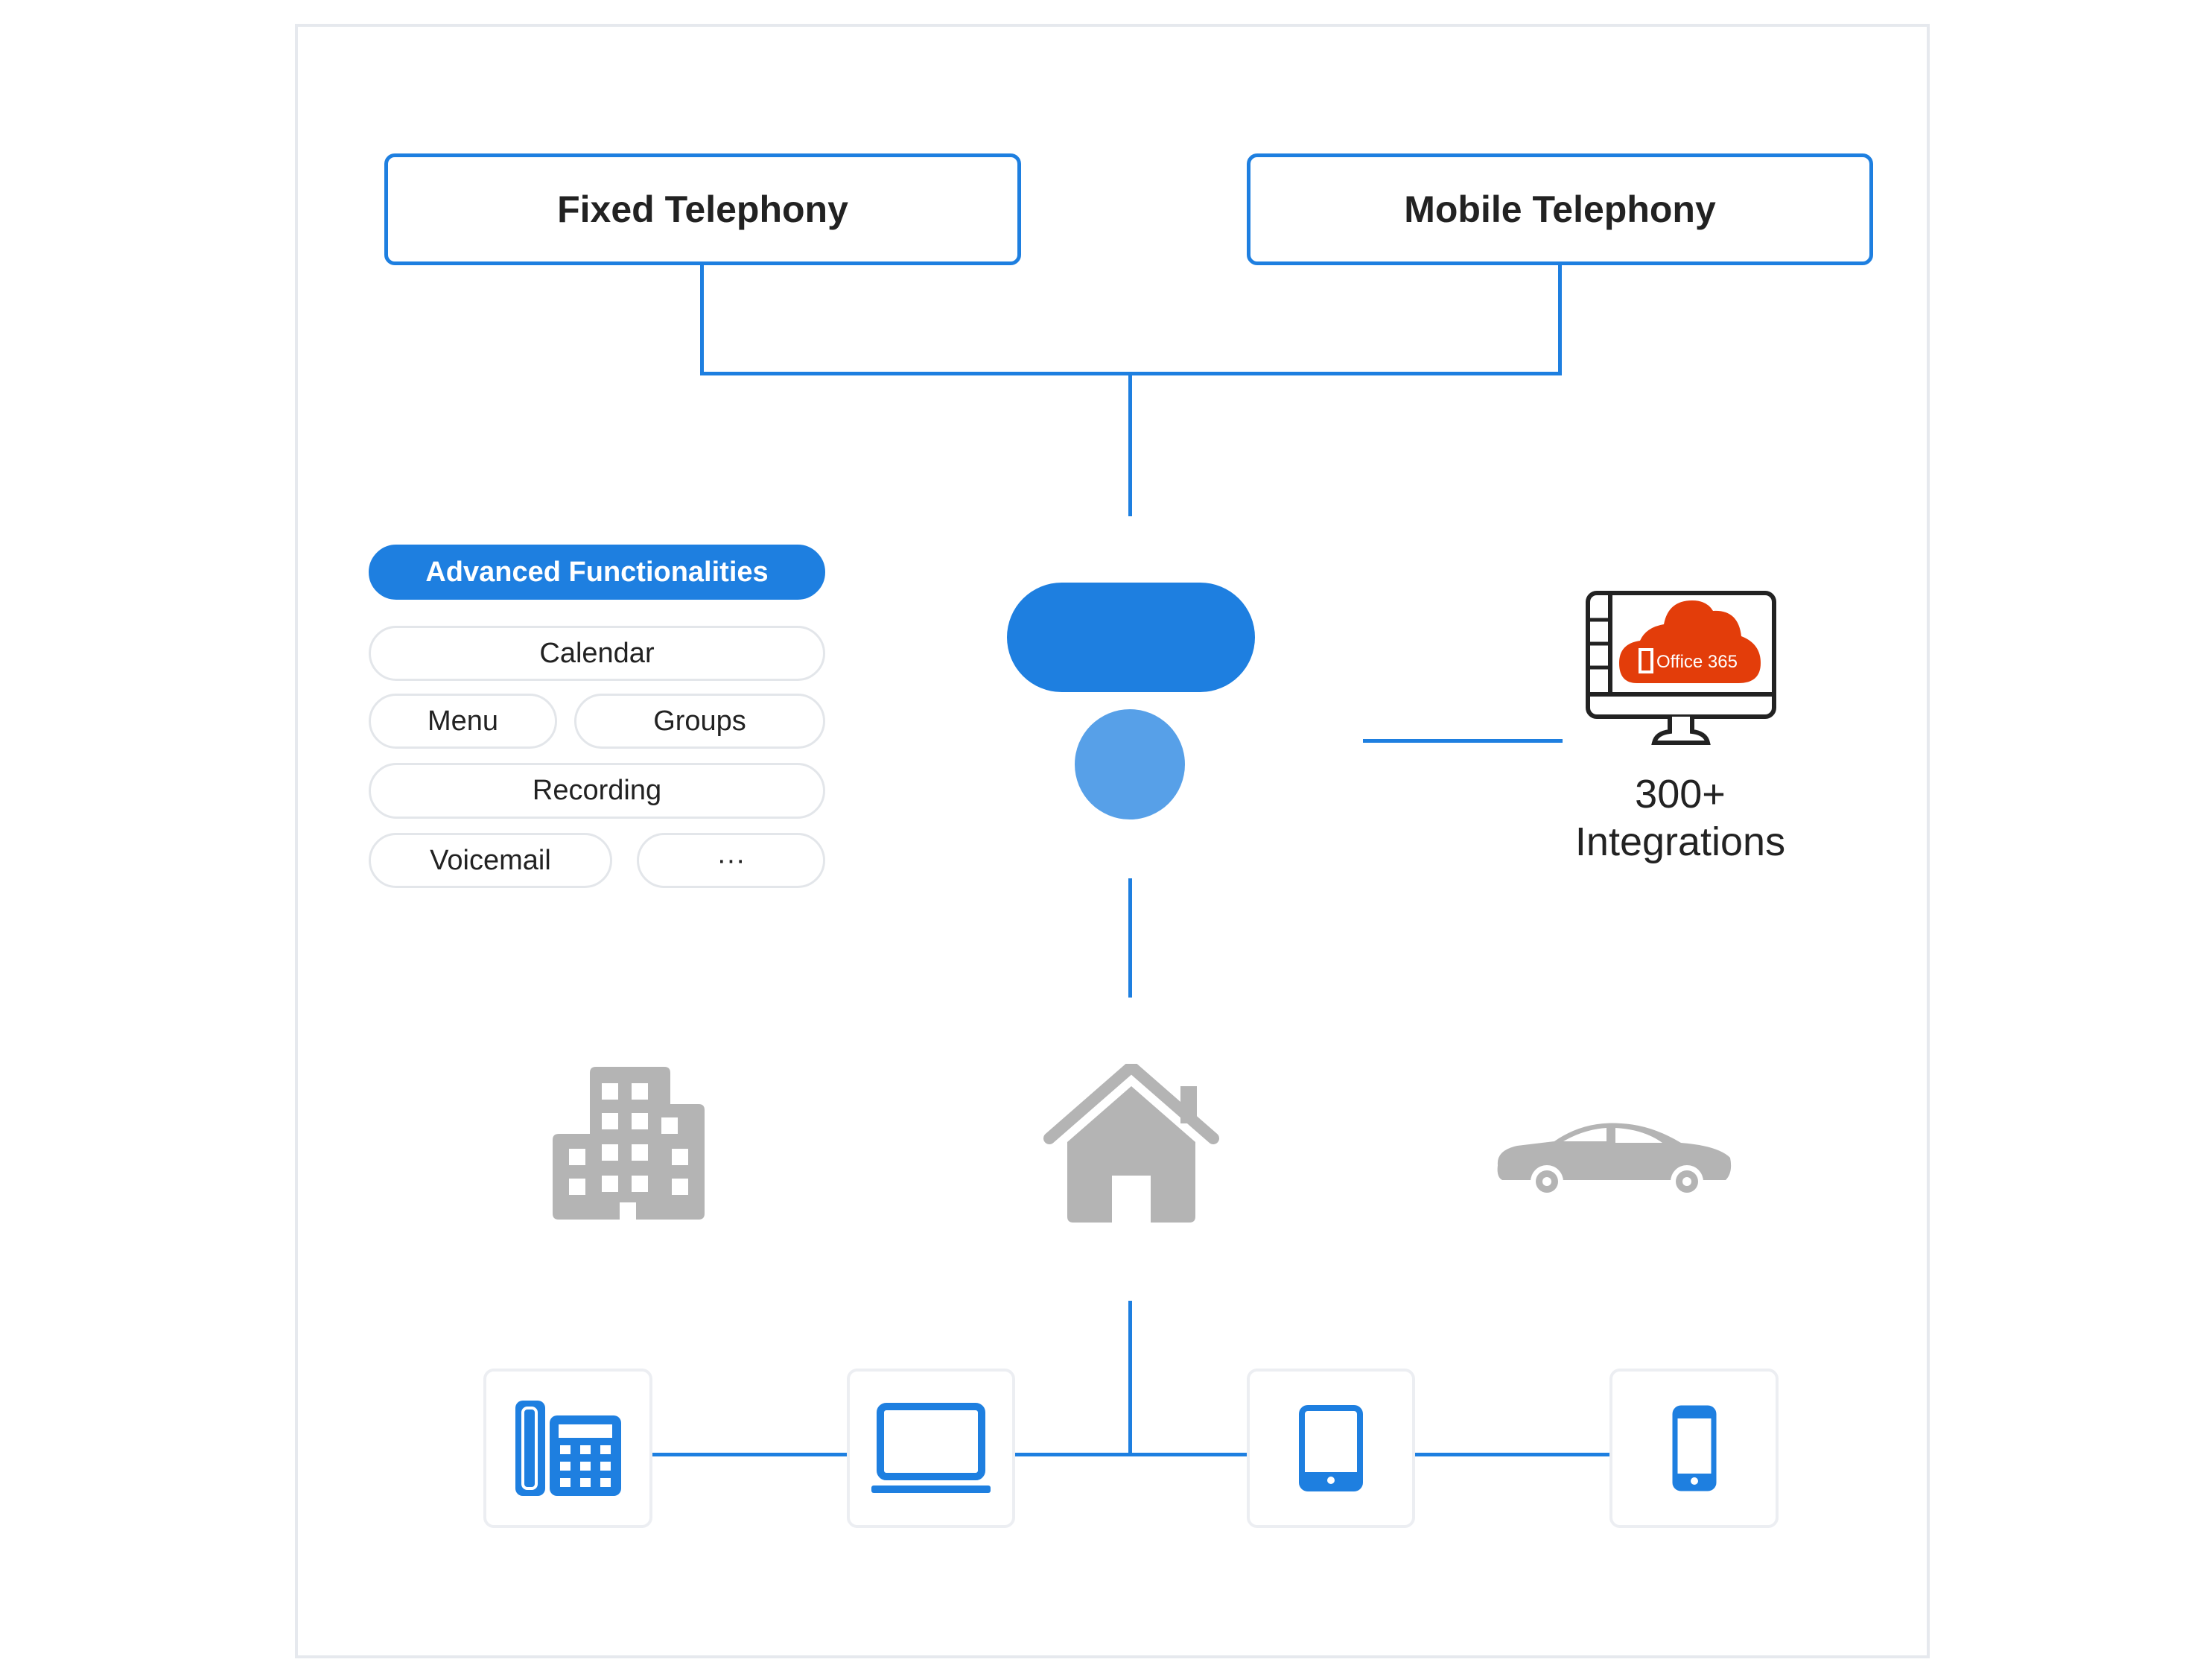  What do you see at coordinates (1131, 637) in the screenshot?
I see `hub-pill-shape` at bounding box center [1131, 637].